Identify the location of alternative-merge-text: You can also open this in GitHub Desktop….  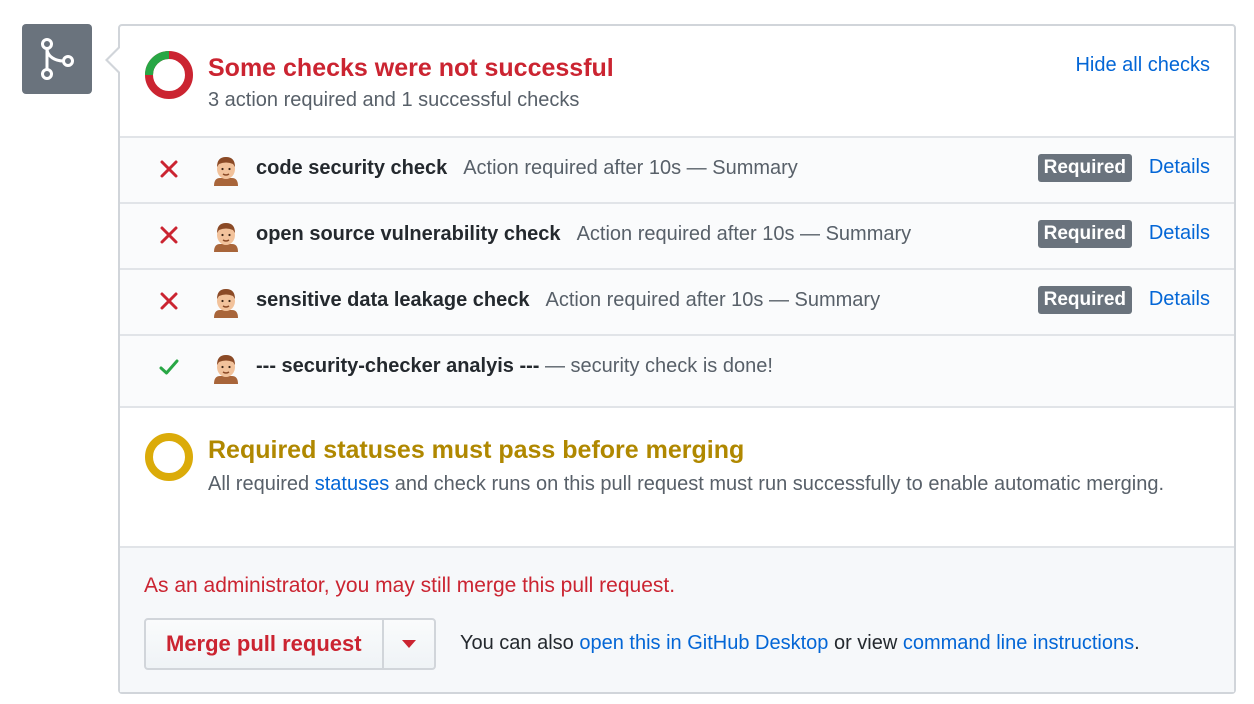
(800, 643).